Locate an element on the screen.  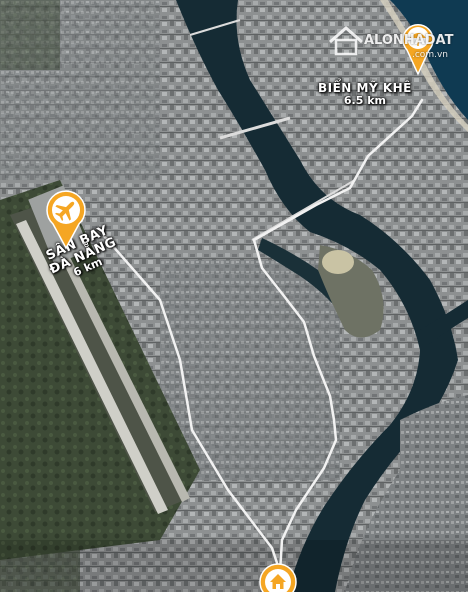
watermark-brand: ALONHADAT is located at coordinates (409, 40).